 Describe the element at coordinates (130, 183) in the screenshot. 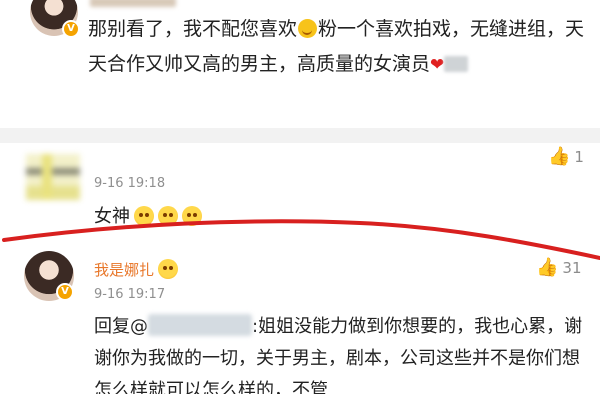

I see `comment-time: 9-16 19:18` at that location.